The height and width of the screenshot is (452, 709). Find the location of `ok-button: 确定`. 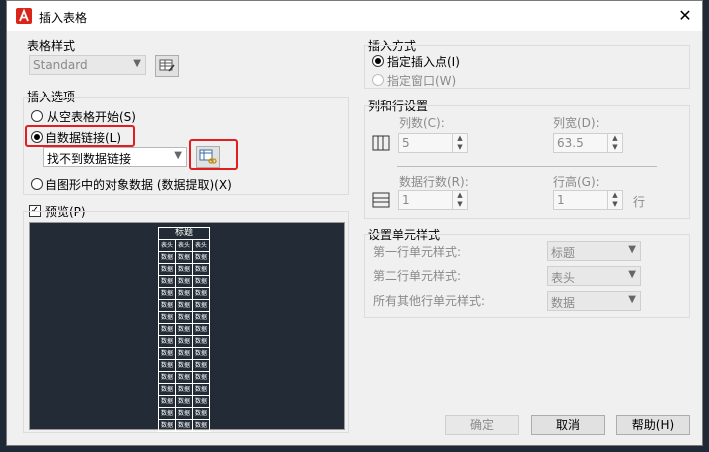

ok-button: 确定 is located at coordinates (482, 425).